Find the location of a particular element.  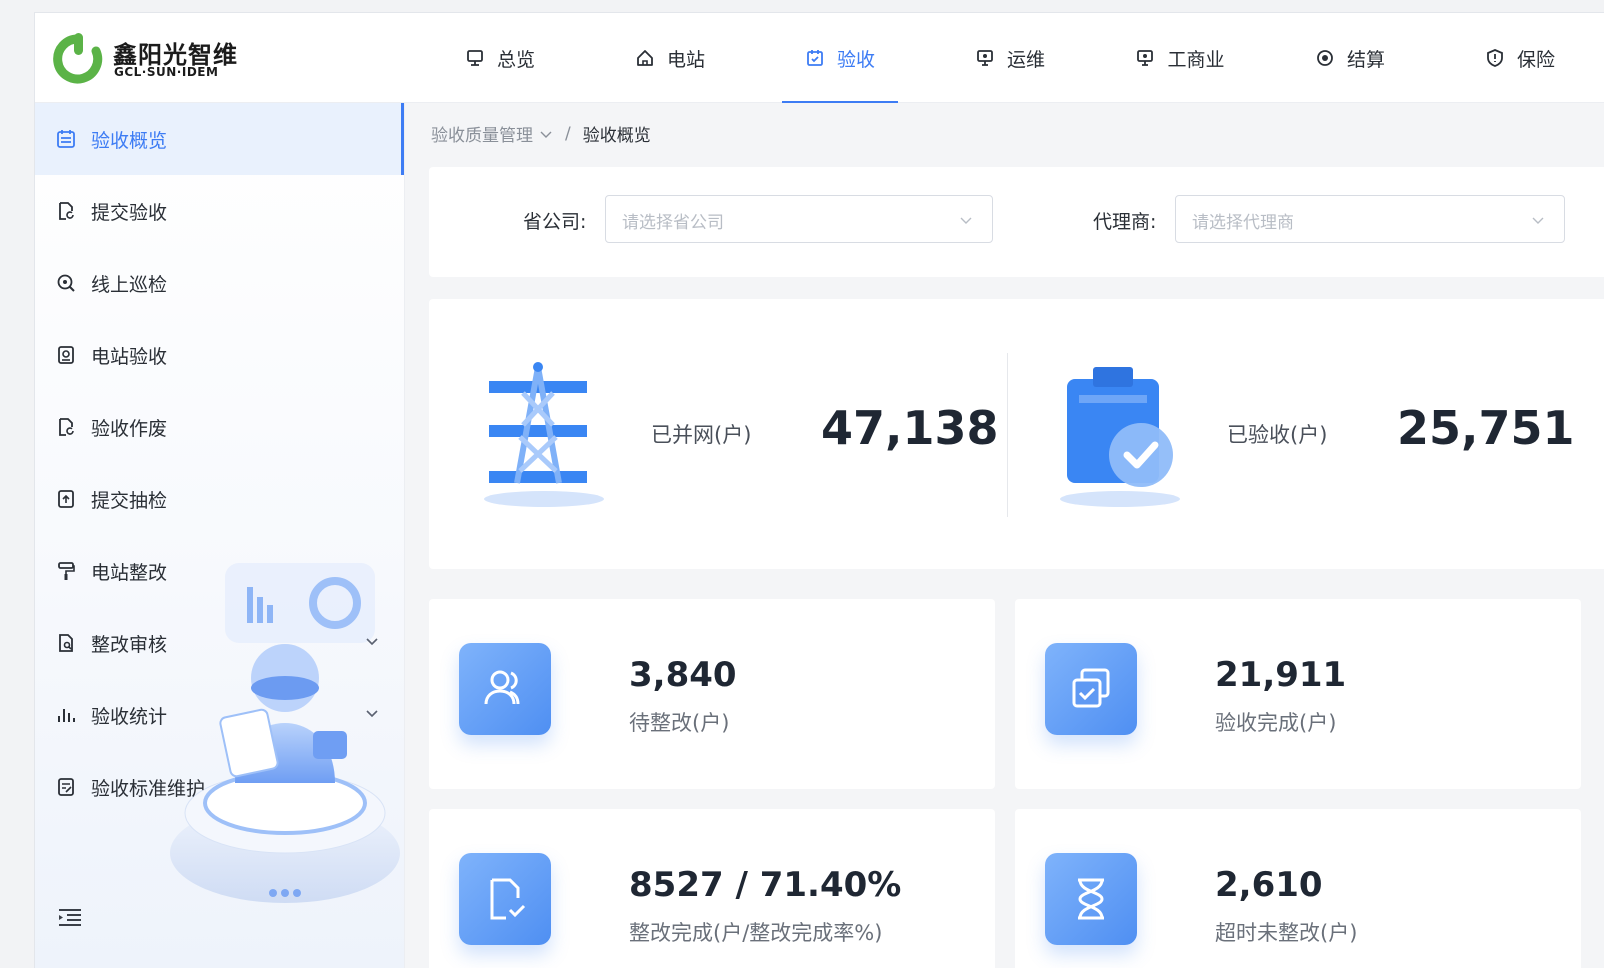

paint-roller-icon is located at coordinates (66, 571).